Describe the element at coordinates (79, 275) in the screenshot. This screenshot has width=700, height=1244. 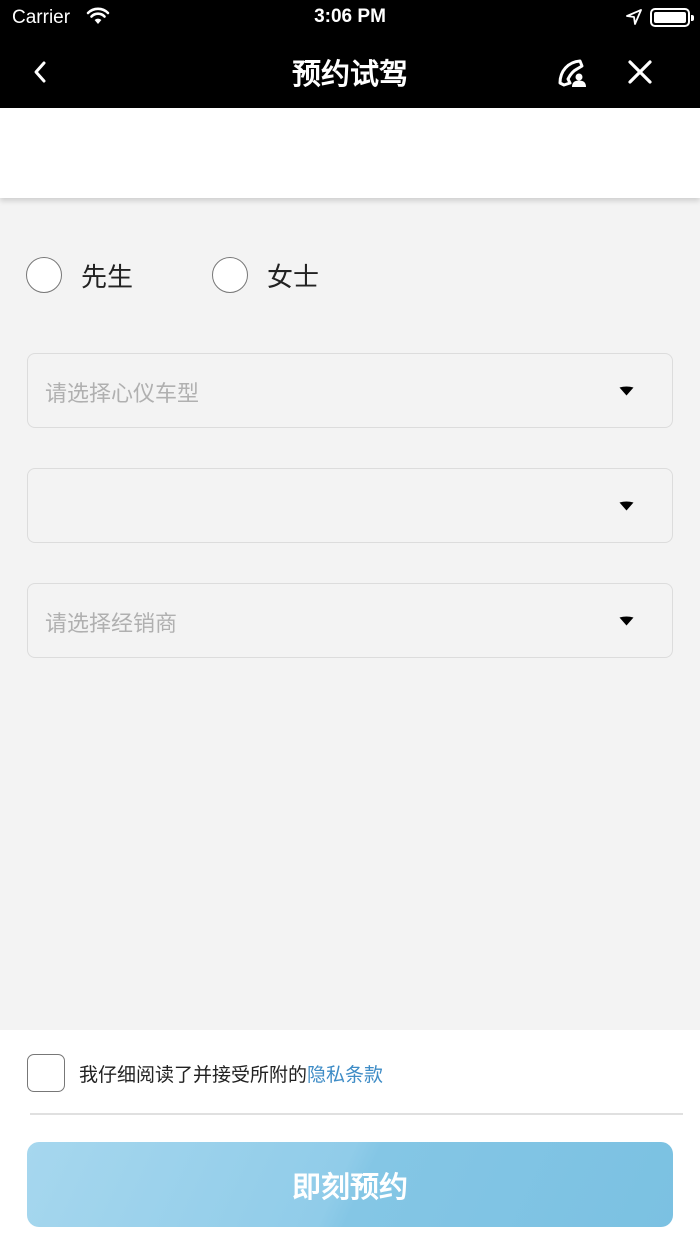
I see `gender-option-mr: 先生` at that location.